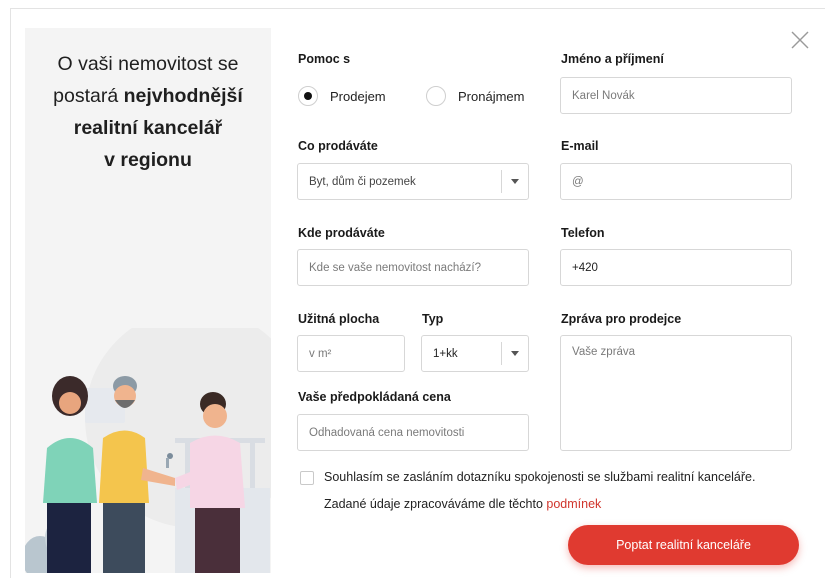 The height and width of the screenshot is (580, 827). What do you see at coordinates (583, 233) in the screenshot?
I see `phone-label: Telefon` at bounding box center [583, 233].